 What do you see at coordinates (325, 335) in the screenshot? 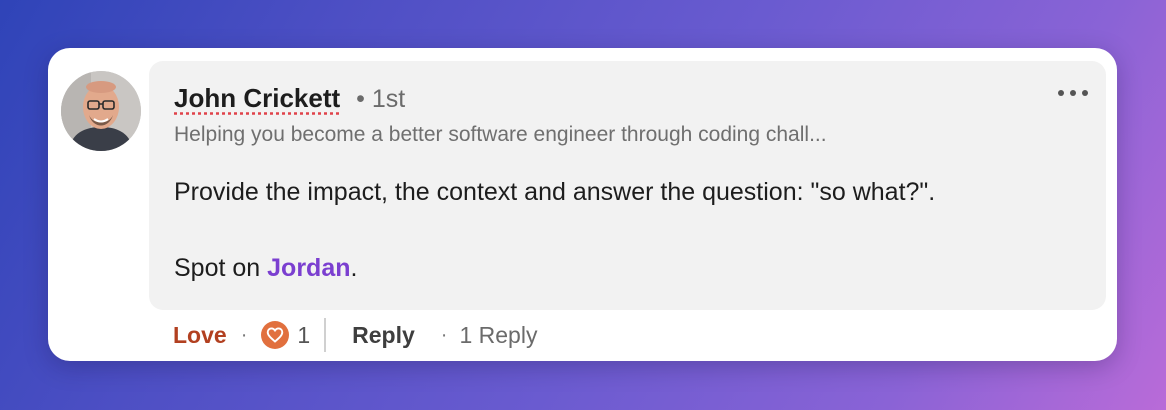
I see `action-divider` at bounding box center [325, 335].